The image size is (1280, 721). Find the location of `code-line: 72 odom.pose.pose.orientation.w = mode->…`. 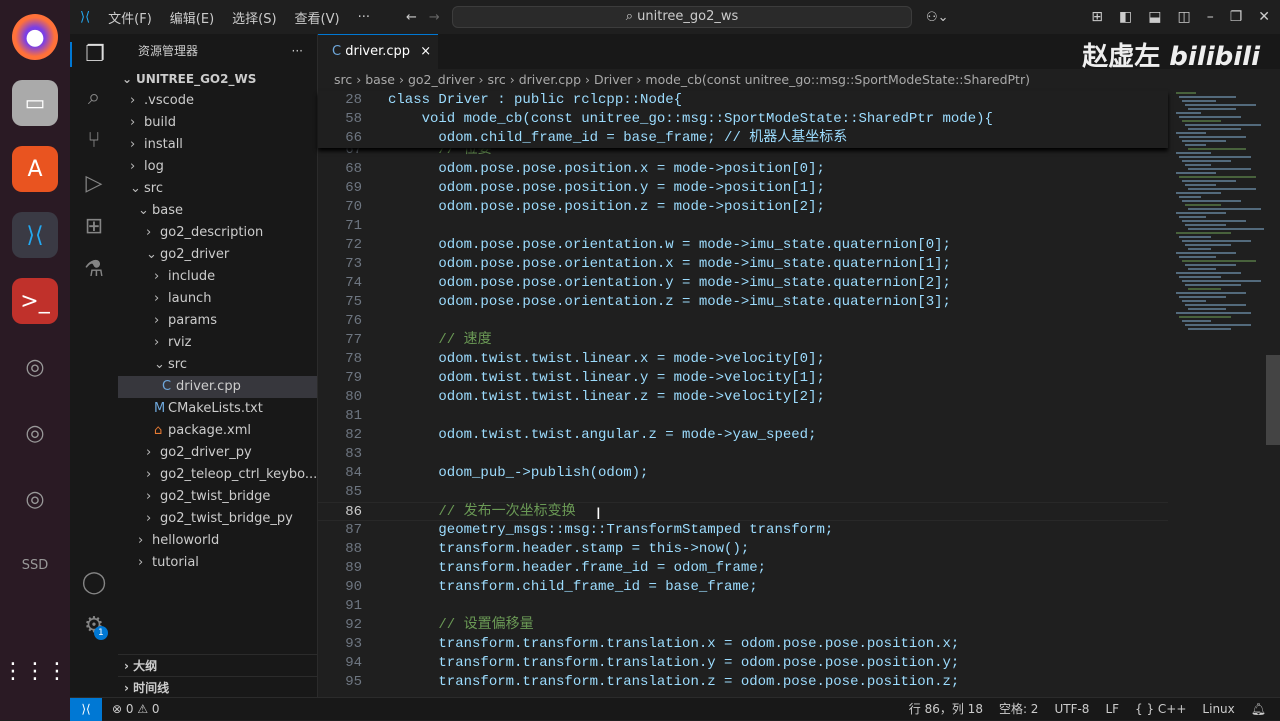

code-line: 72 odom.pose.pose.orientation.w = mode->… is located at coordinates (743, 245).